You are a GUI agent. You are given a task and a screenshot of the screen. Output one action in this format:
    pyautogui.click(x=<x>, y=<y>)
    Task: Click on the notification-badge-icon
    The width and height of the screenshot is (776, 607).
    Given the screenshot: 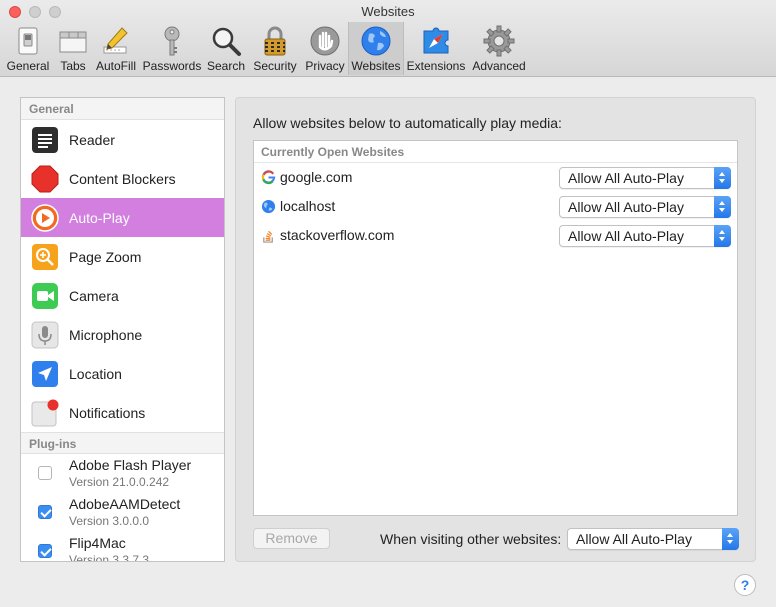 What is the action you would take?
    pyautogui.click(x=45, y=412)
    